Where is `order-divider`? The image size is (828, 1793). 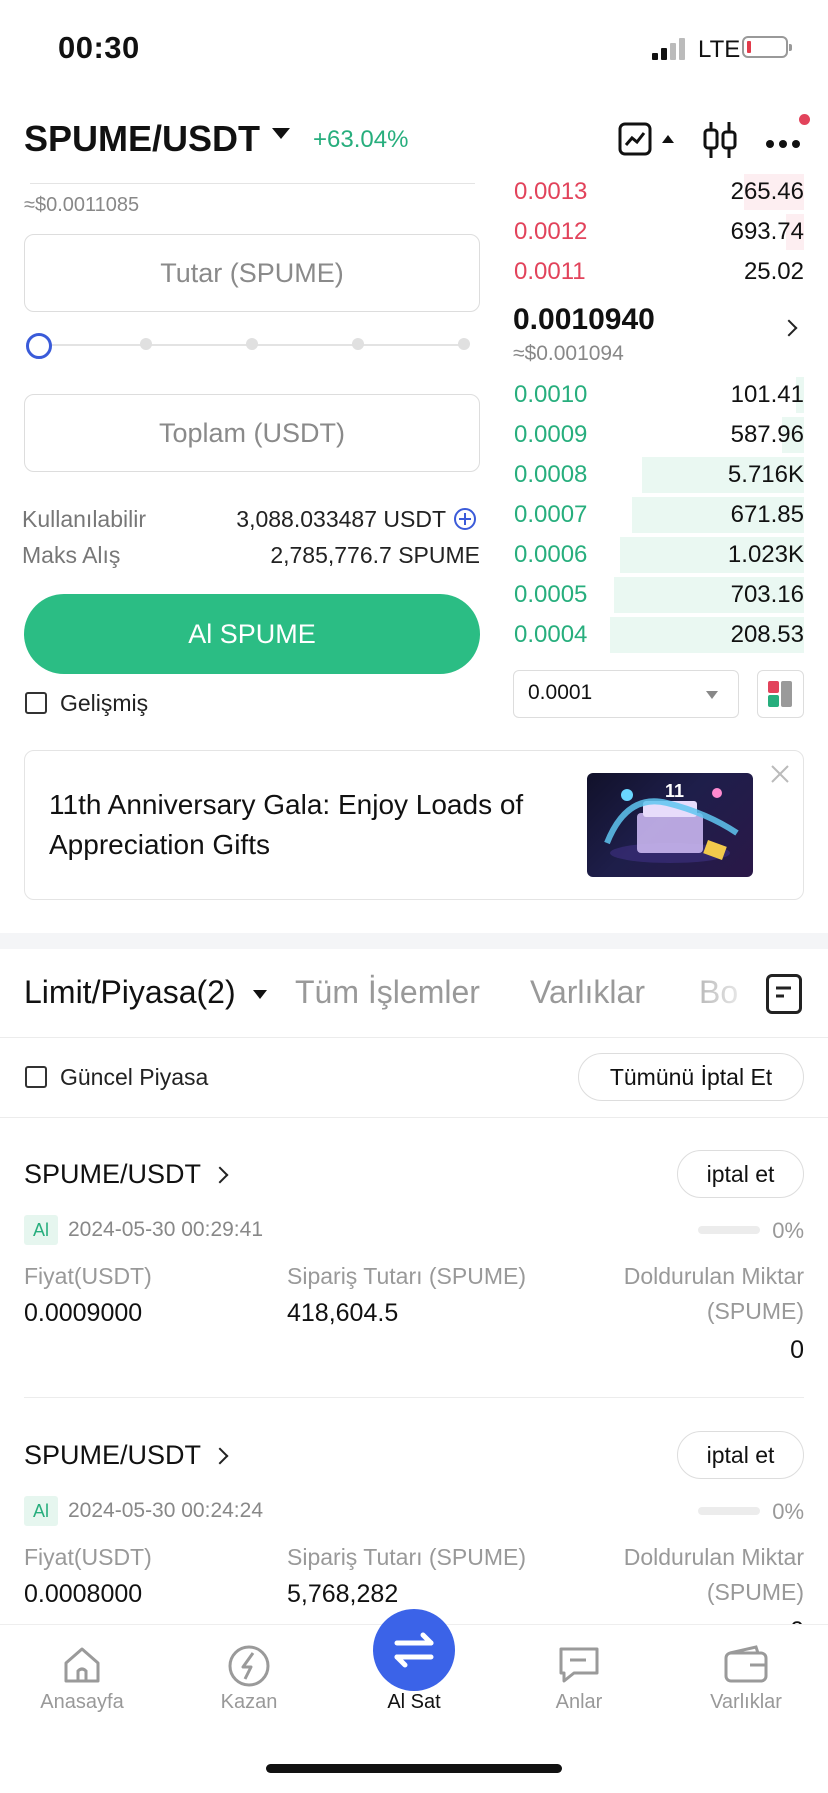 order-divider is located at coordinates (414, 1397).